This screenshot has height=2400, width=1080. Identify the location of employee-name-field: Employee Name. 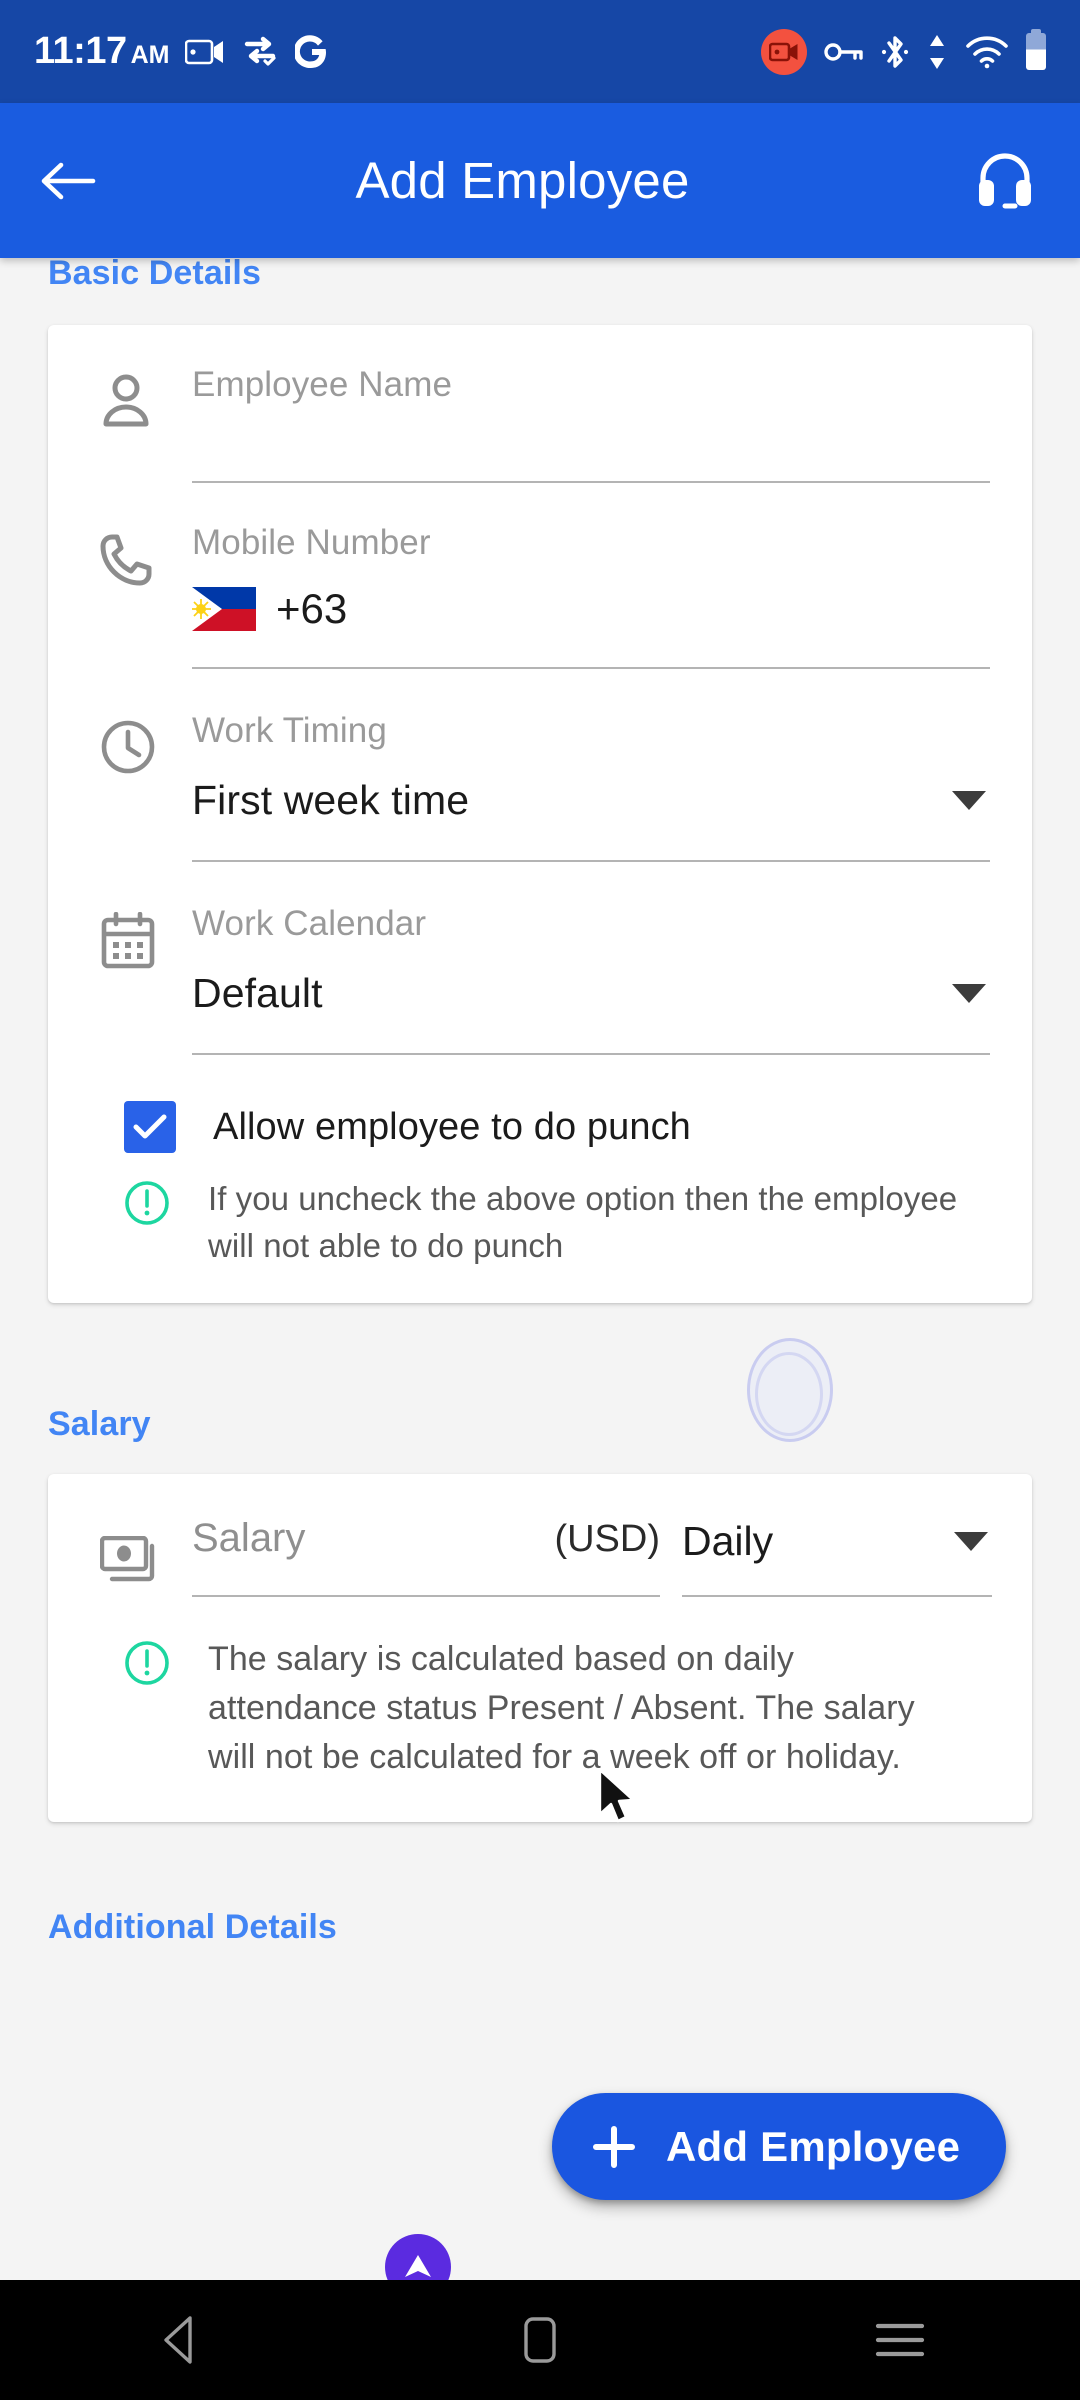
(540, 424).